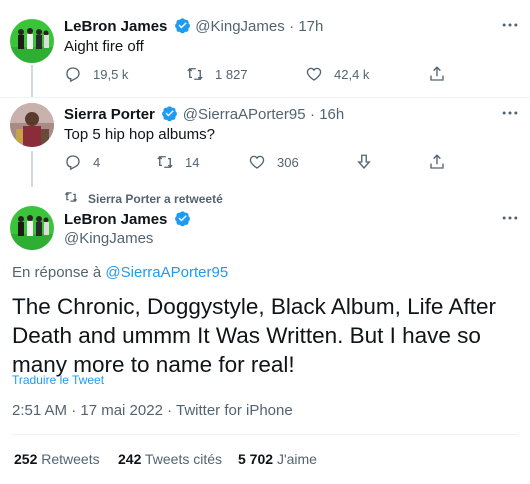 The image size is (530, 484). What do you see at coordinates (273, 162) in the screenshot?
I see `like-button: 306` at bounding box center [273, 162].